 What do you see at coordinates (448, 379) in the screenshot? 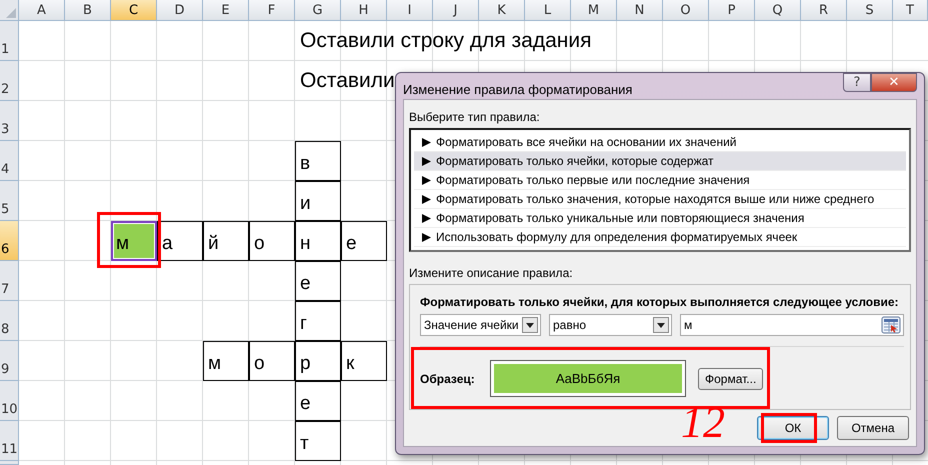
I see `preview-label: Образец:` at bounding box center [448, 379].